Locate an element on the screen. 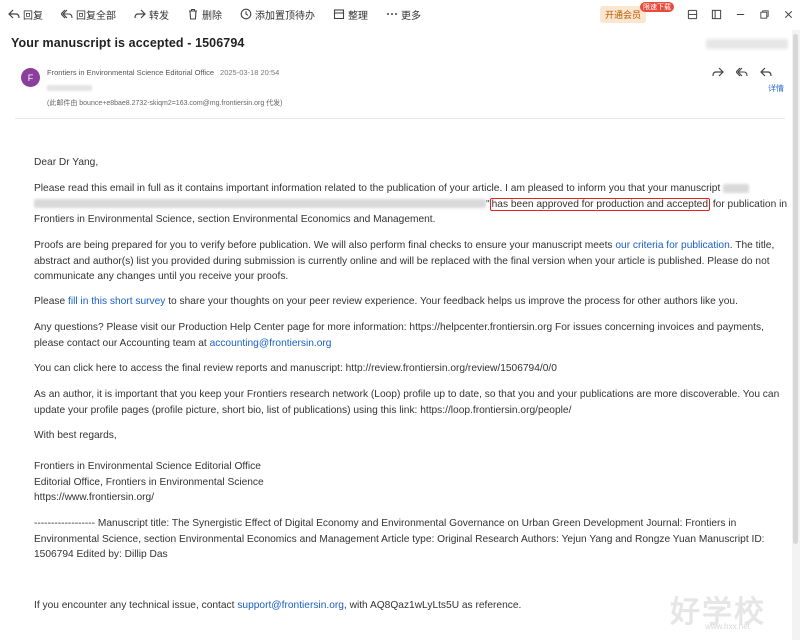  mail-toolbar: 回复 回复全部 转发 删除 添加置顶待办 整理 更多 开通会员 限速下载 is located at coordinates (400, 14).